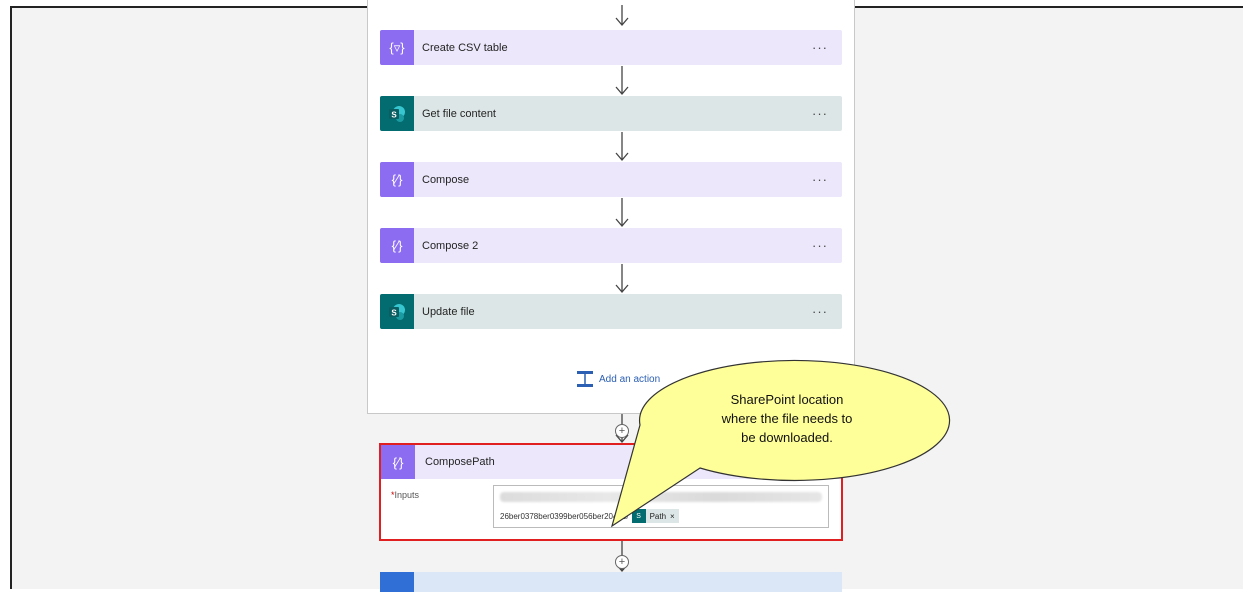  I want to click on callout-line-2: where the file needs to, so click(787, 418).